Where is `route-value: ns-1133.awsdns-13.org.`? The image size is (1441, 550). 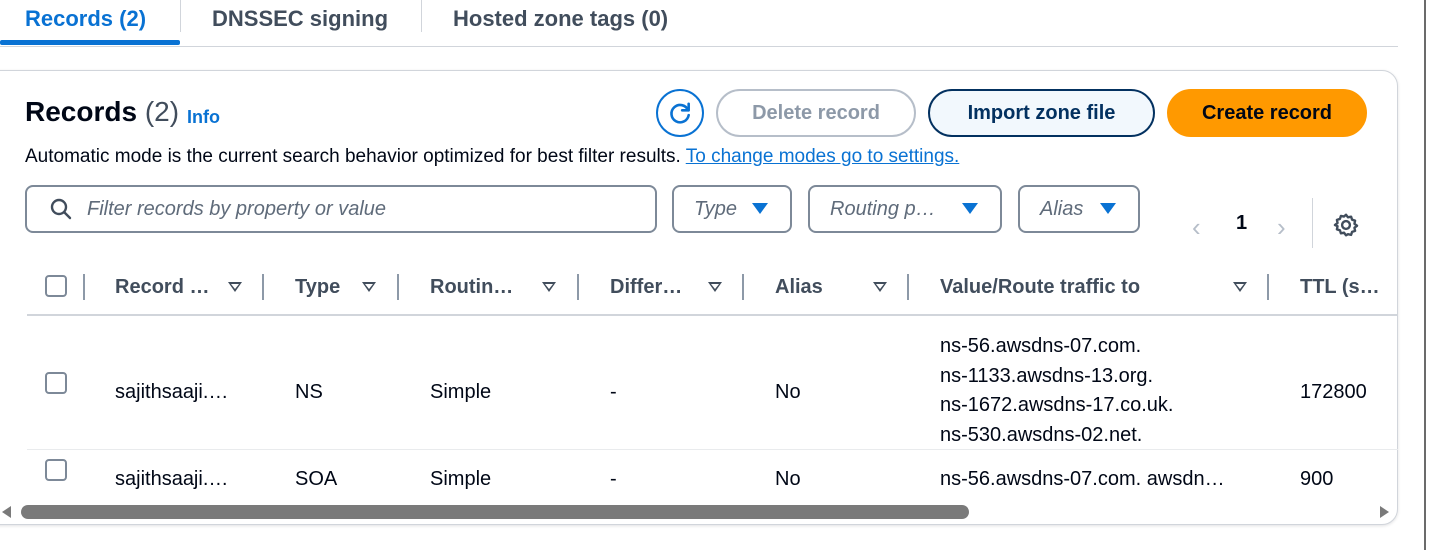 route-value: ns-1133.awsdns-13.org. is located at coordinates (1047, 375).